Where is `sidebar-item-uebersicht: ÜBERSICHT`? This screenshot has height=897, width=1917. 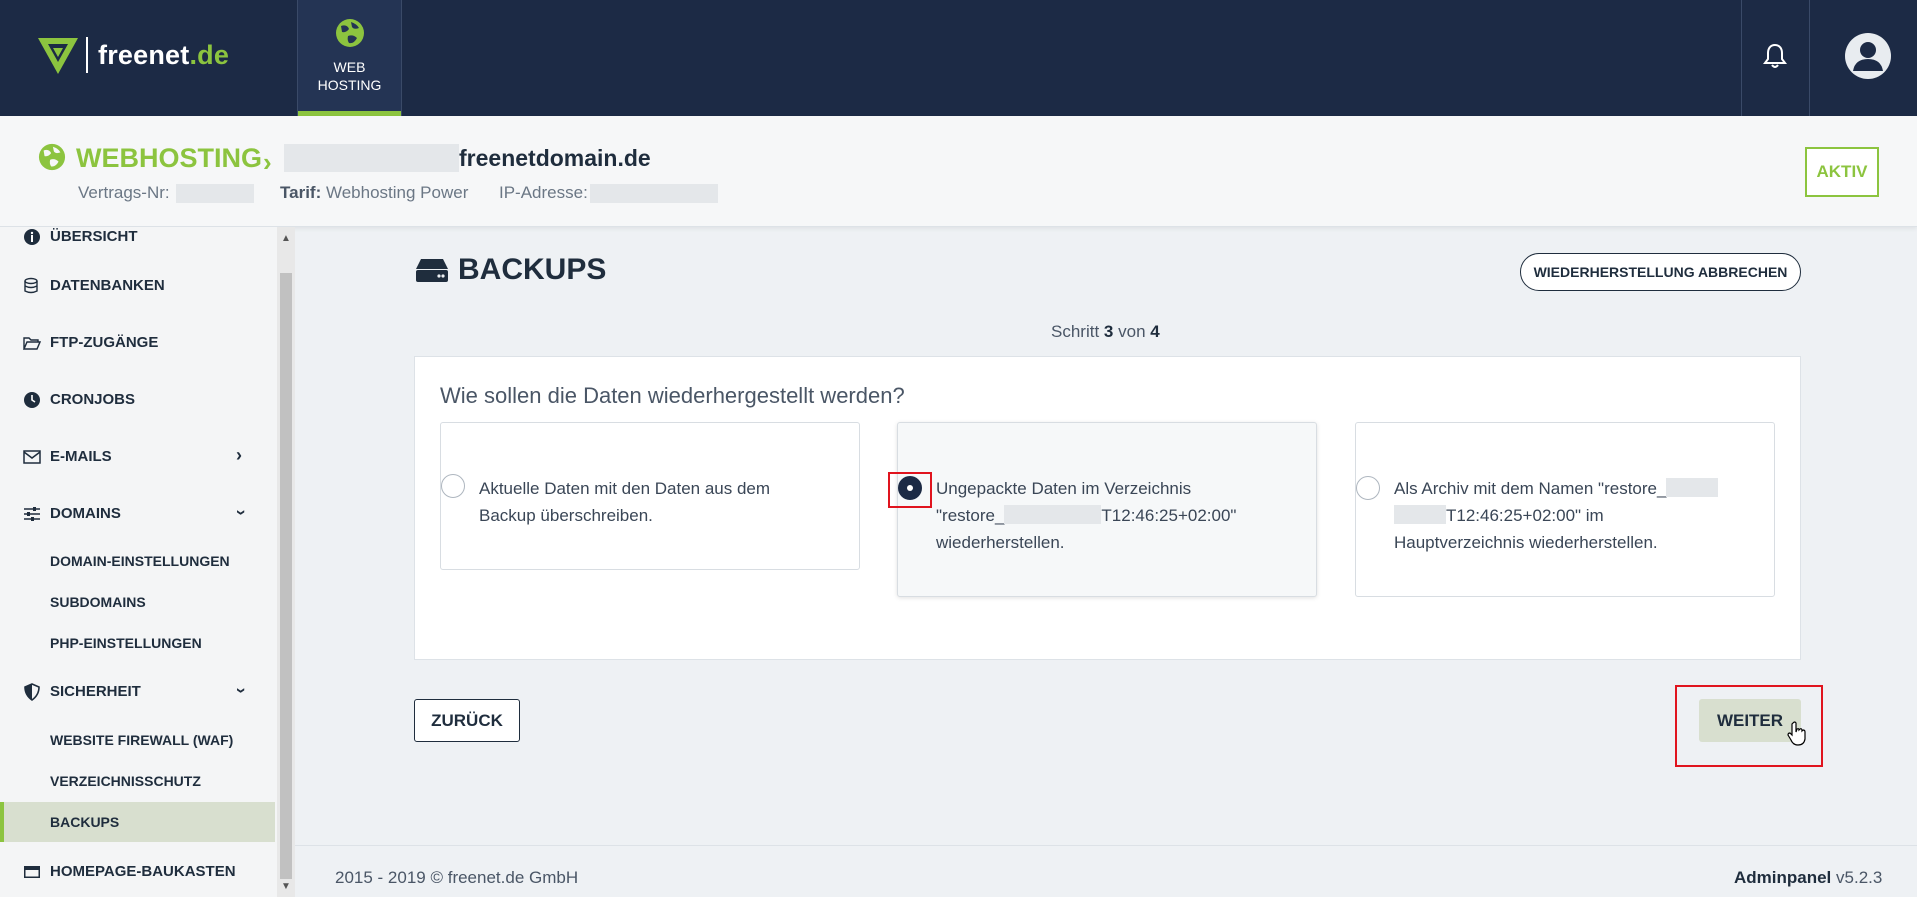 sidebar-item-uebersicht: ÜBERSICHT is located at coordinates (137, 242).